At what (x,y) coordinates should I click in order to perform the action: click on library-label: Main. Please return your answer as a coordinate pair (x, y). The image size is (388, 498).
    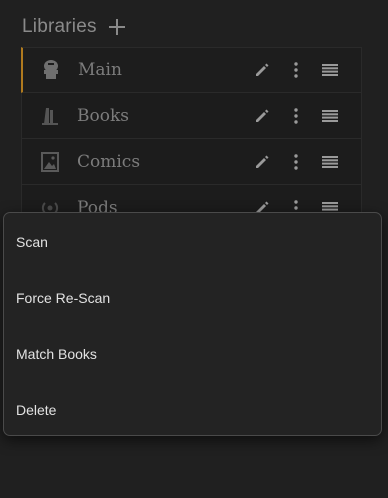
    Looking at the image, I should click on (100, 70).